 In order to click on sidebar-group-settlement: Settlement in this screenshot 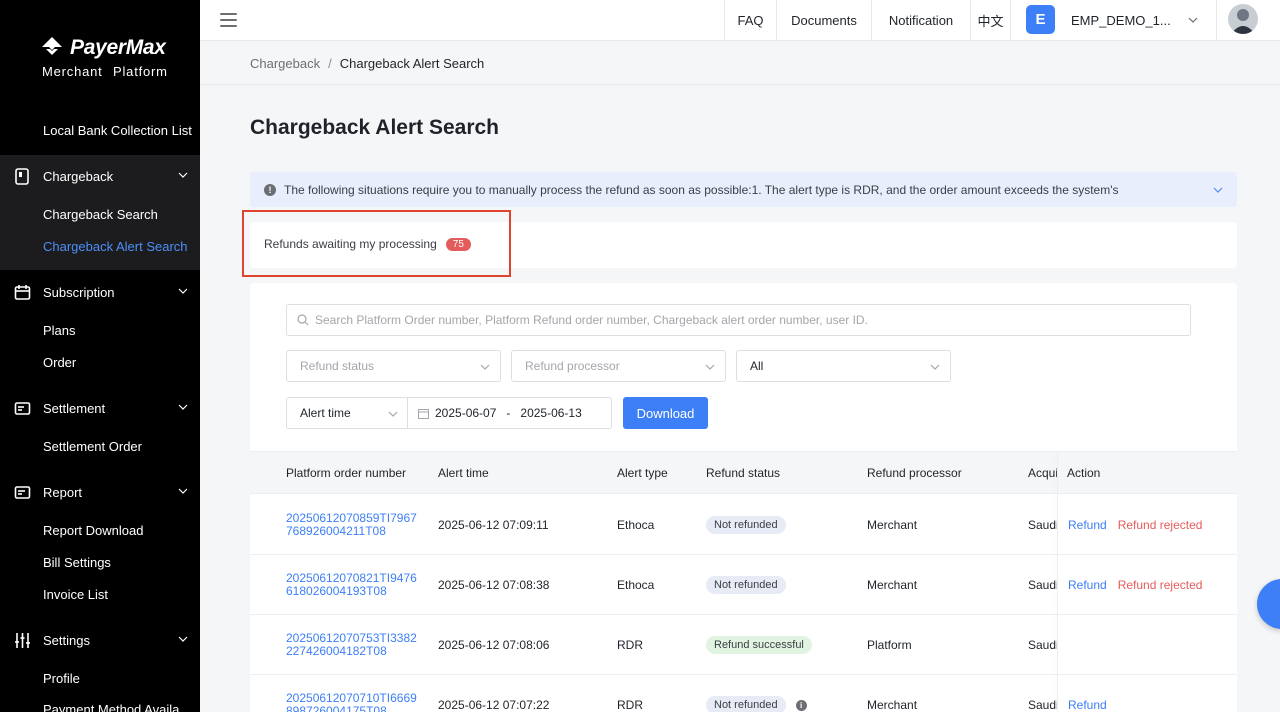, I will do `click(100, 408)`.